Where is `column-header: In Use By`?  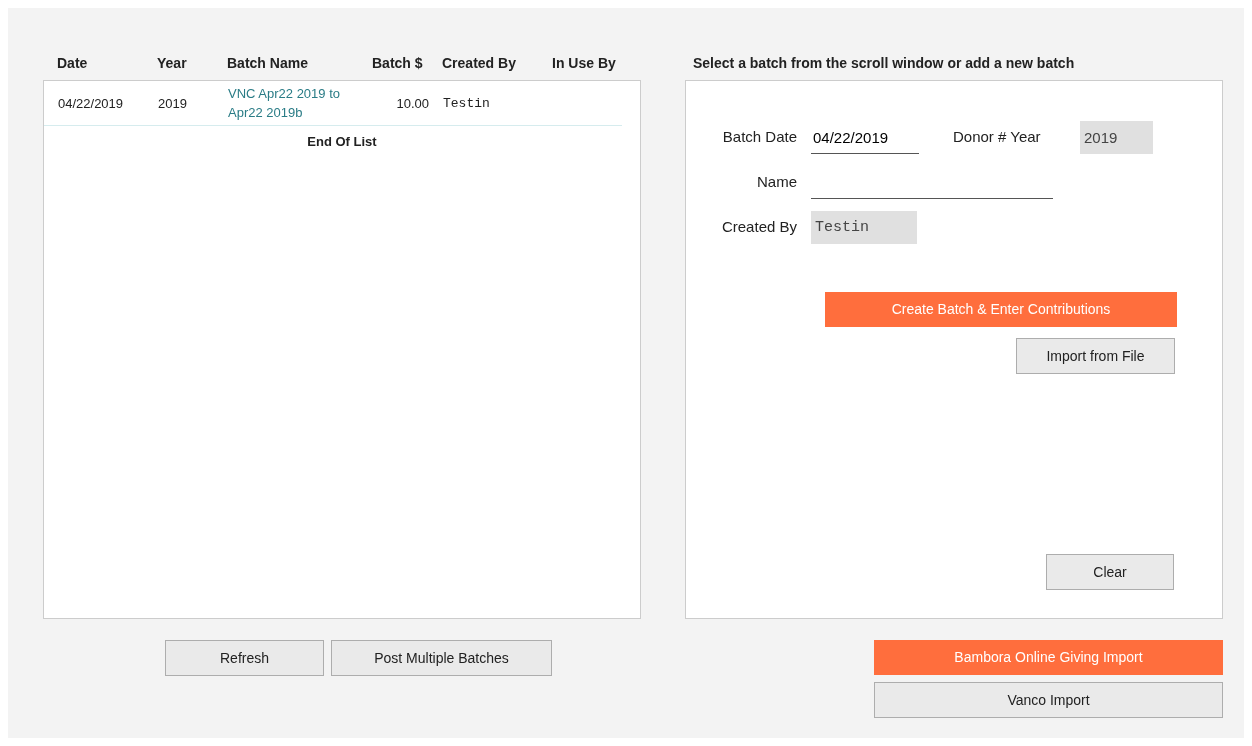 column-header: In Use By is located at coordinates (596, 63).